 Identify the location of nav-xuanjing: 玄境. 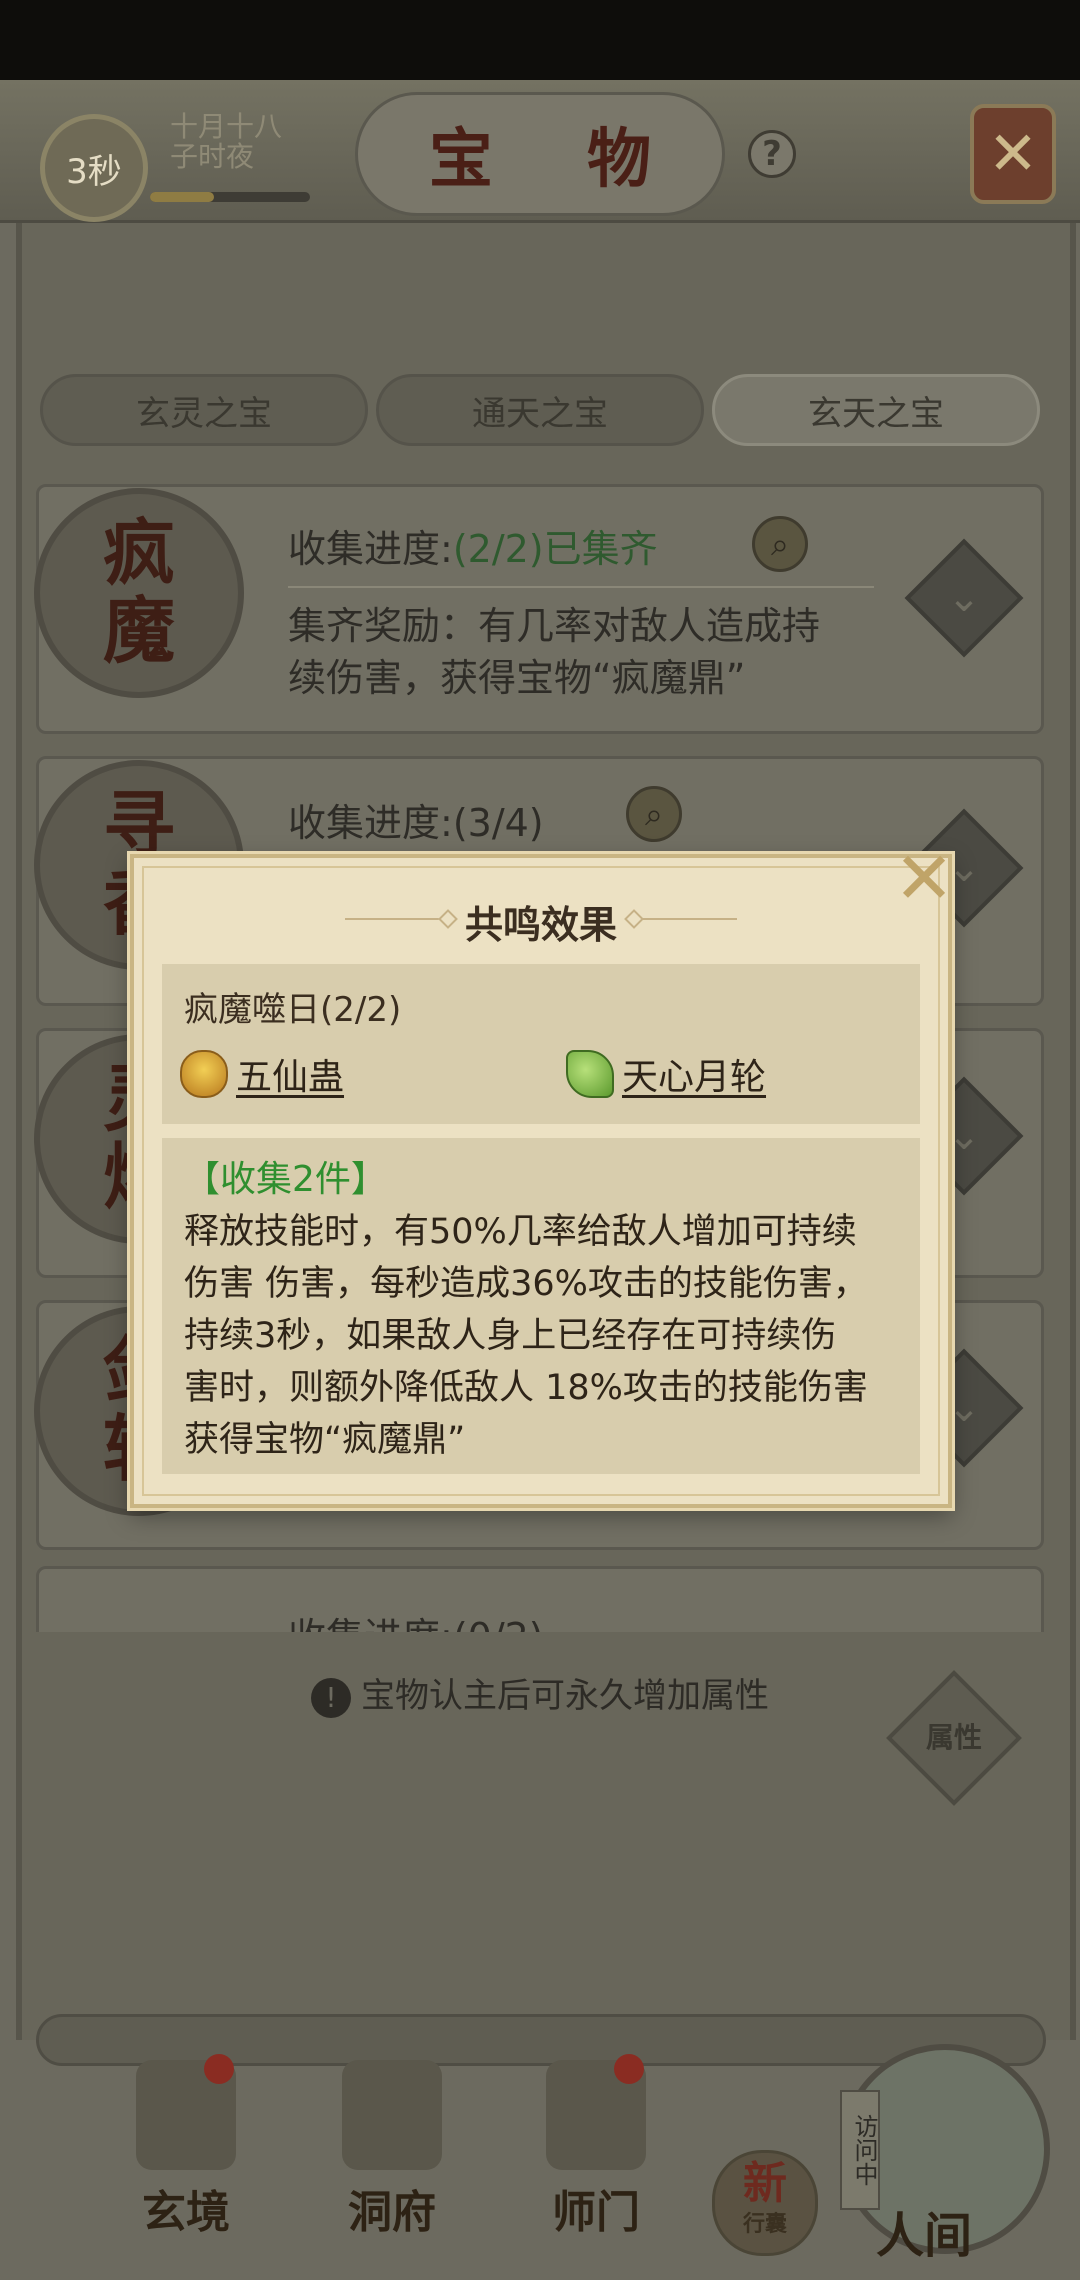
(186, 2147).